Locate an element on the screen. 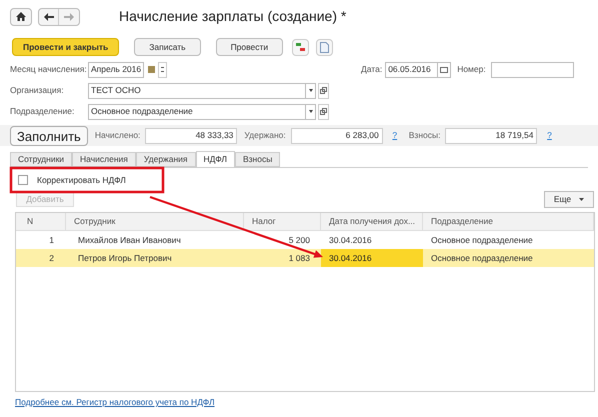 The height and width of the screenshot is (417, 598). ledger-icon is located at coordinates (300, 47).